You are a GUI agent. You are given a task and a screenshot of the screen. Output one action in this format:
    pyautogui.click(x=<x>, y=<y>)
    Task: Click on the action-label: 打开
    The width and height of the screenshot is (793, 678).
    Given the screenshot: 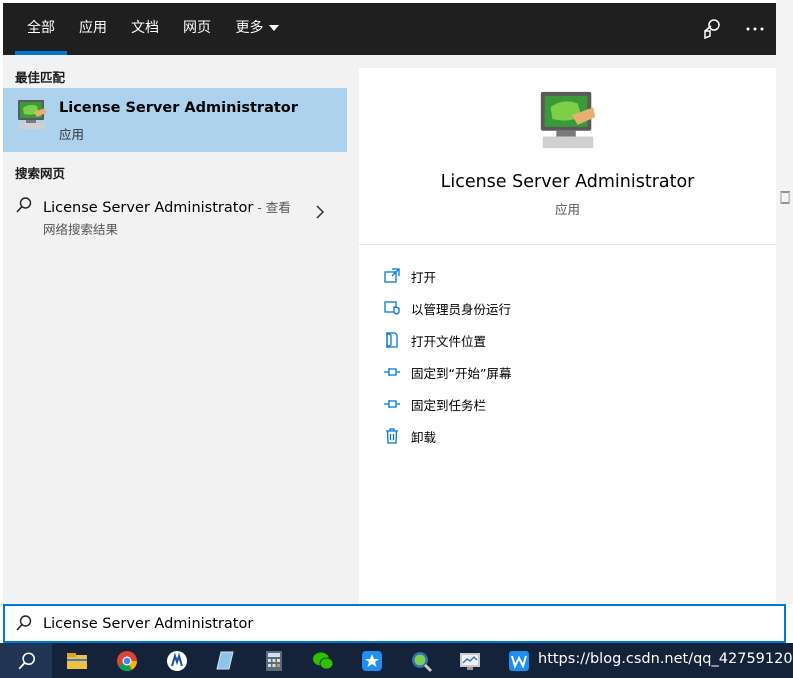 What is the action you would take?
    pyautogui.click(x=424, y=277)
    